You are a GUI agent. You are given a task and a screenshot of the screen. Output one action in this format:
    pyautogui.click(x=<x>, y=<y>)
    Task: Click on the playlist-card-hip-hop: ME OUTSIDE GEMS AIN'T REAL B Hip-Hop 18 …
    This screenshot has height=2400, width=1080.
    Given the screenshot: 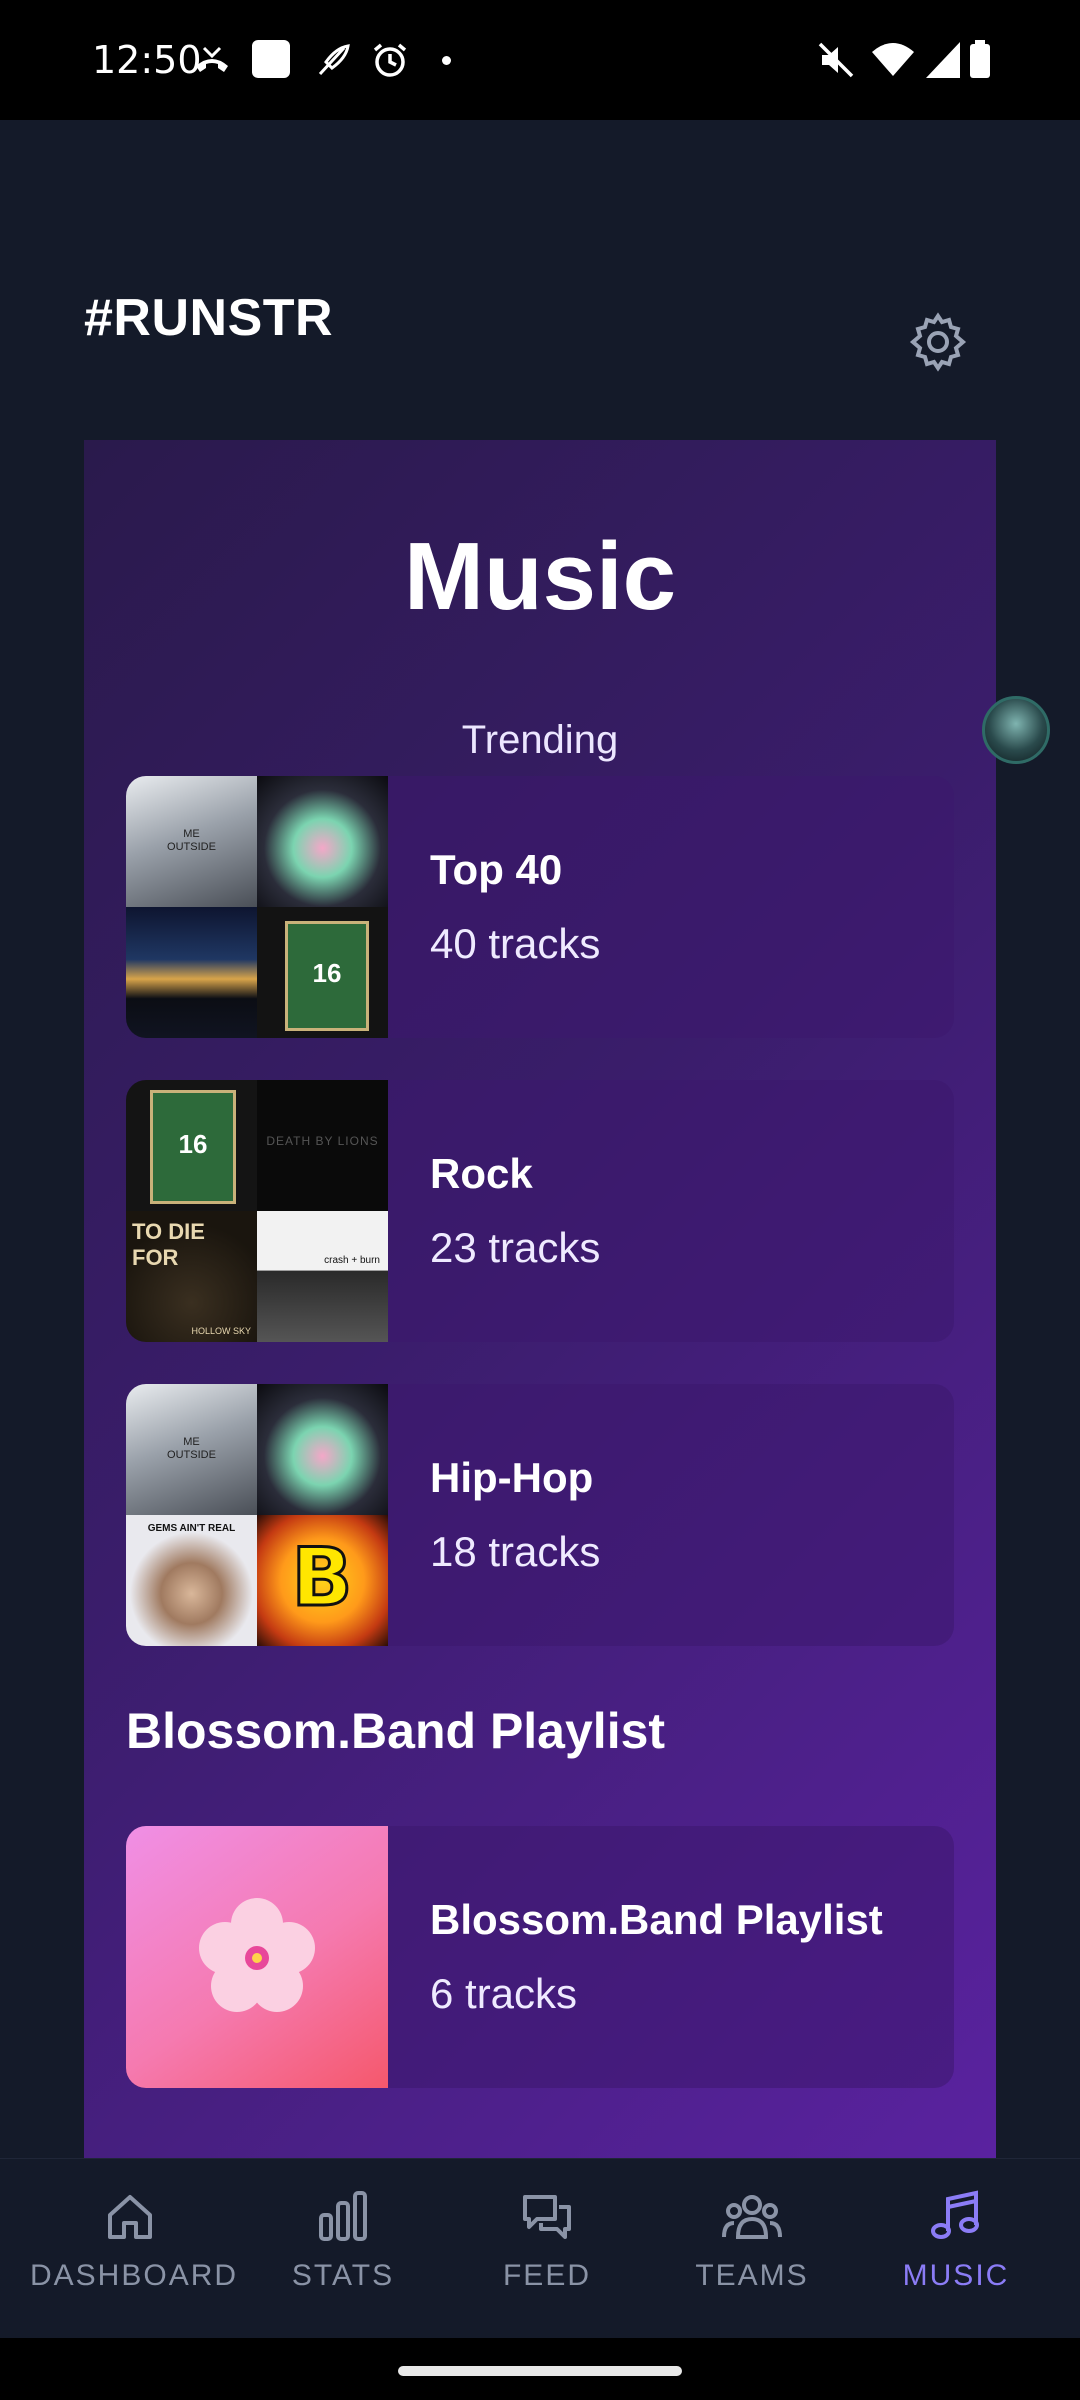 What is the action you would take?
    pyautogui.click(x=540, y=1515)
    